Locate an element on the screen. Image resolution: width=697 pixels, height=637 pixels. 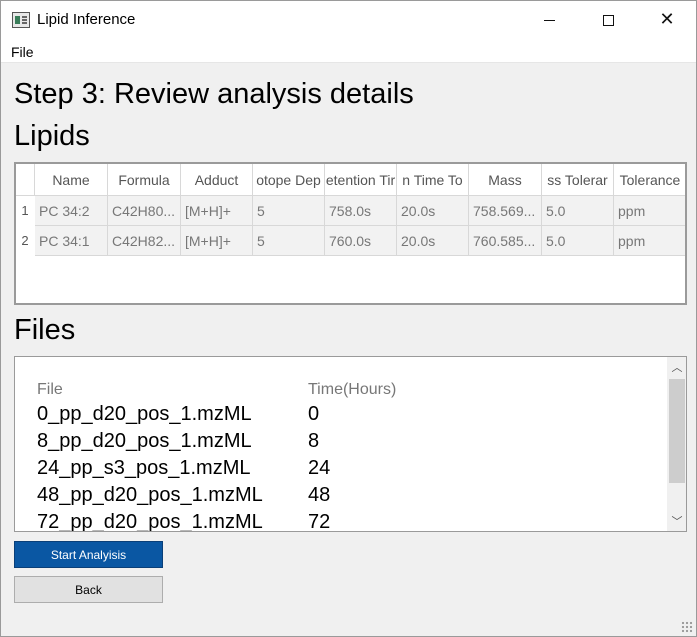
minimize-button is located at coordinates (549, 20).